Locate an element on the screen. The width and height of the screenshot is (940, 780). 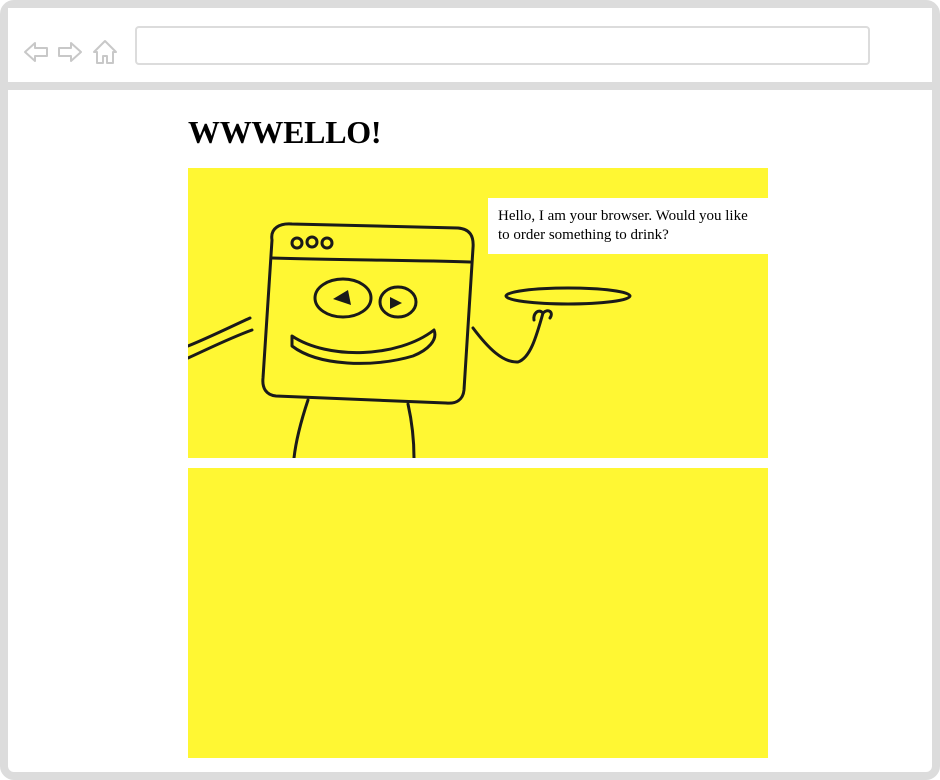
home-icon is located at coordinates (105, 52).